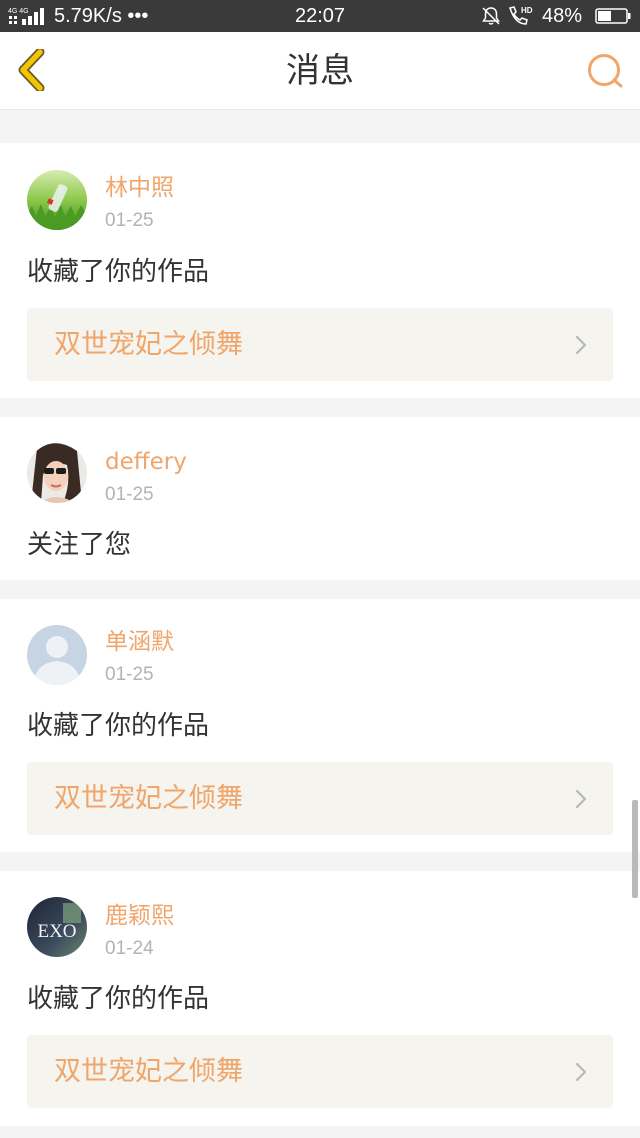 The height and width of the screenshot is (1138, 640). What do you see at coordinates (139, 916) in the screenshot?
I see `username: 鹿颖熙` at bounding box center [139, 916].